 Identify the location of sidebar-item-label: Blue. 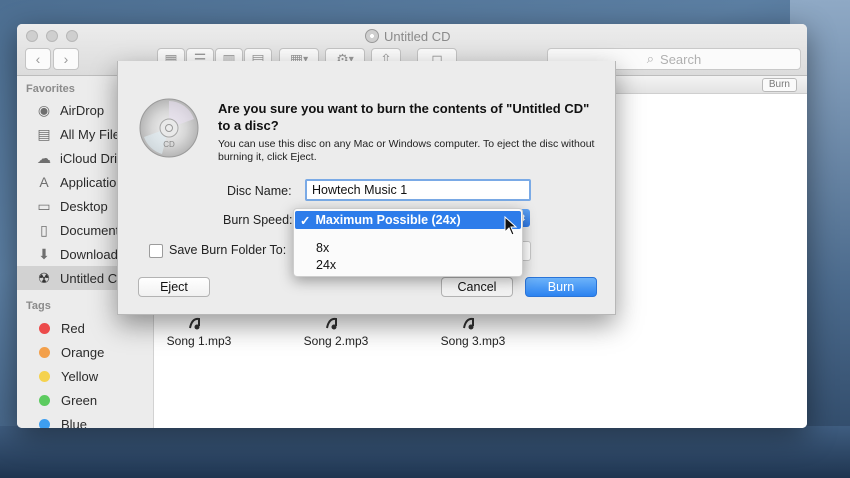
(74, 422).